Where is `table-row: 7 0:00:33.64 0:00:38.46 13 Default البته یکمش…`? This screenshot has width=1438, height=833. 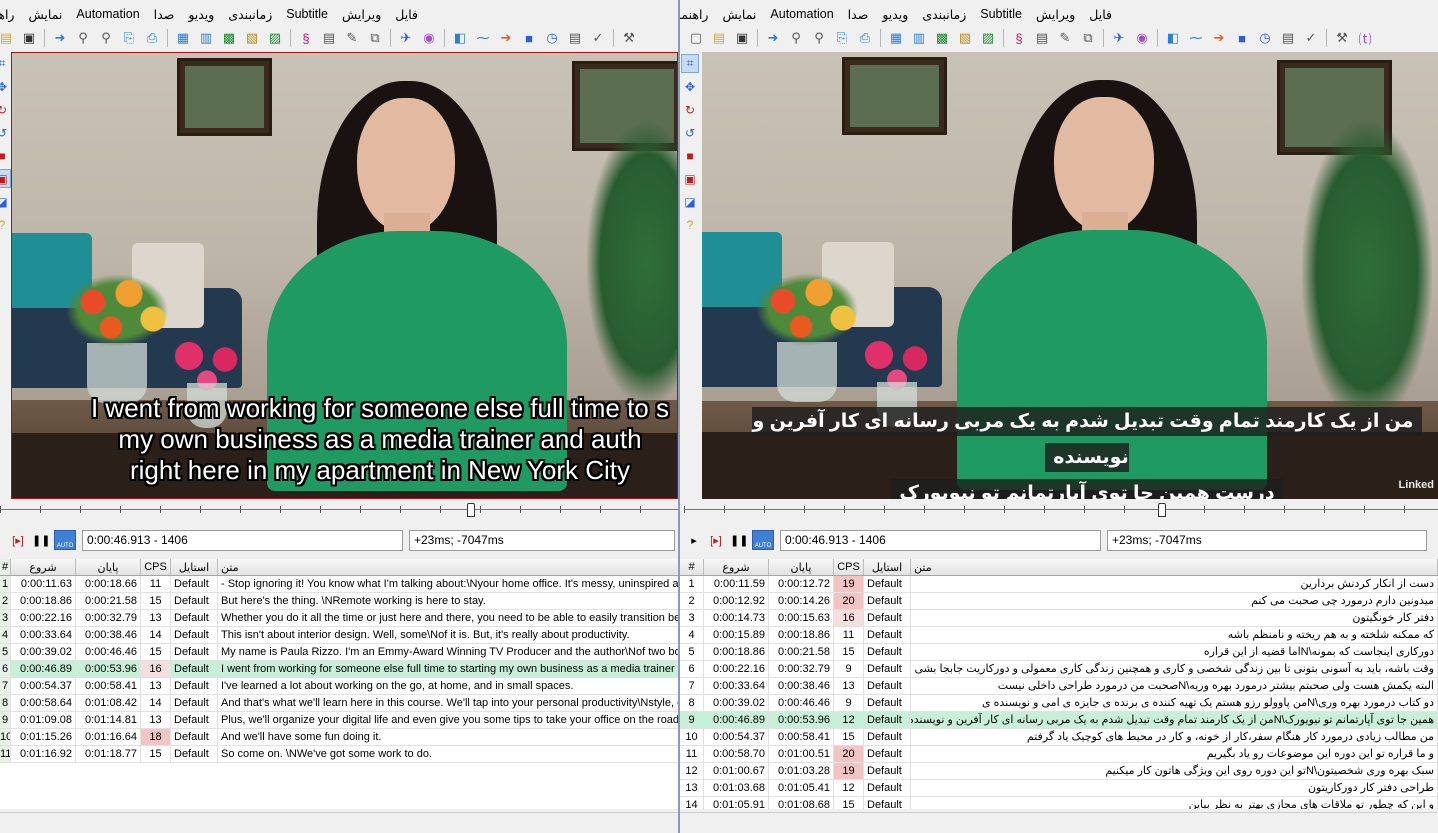 table-row: 7 0:00:33.64 0:00:38.46 13 Default البته یکمش… is located at coordinates (1059, 686).